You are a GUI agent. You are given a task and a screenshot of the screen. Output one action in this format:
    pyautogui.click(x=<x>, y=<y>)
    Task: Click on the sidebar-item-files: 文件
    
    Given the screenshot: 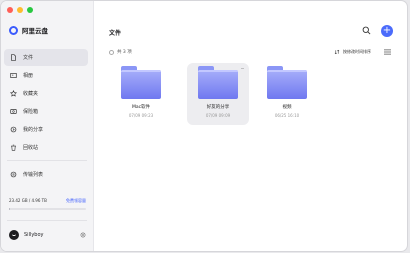 What is the action you would take?
    pyautogui.click(x=46, y=57)
    